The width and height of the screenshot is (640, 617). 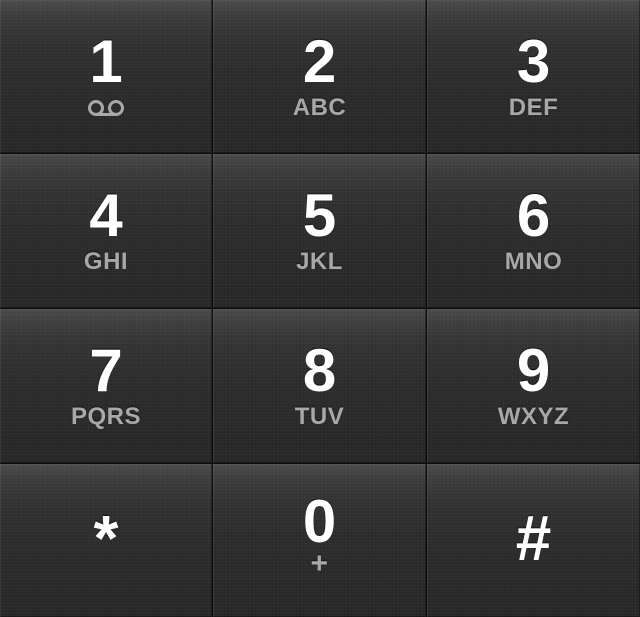 I want to click on key-2: 2 ABC, so click(x=320, y=77).